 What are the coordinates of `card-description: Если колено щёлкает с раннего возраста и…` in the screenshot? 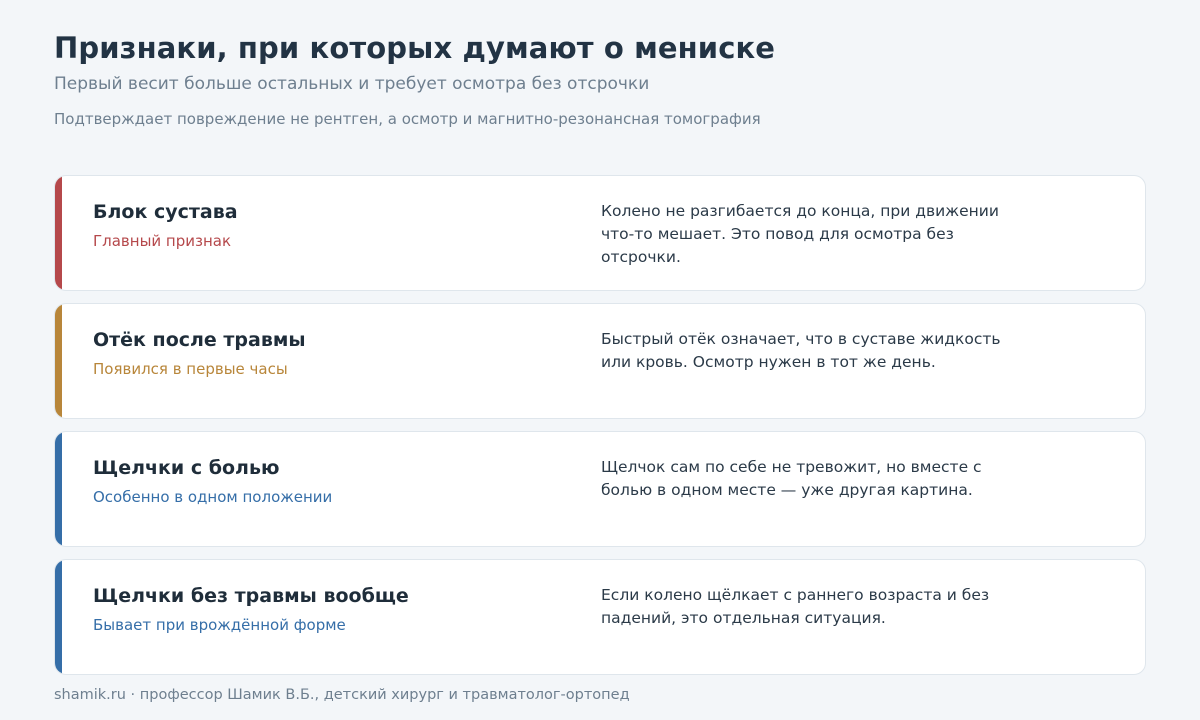 It's located at (795, 606).